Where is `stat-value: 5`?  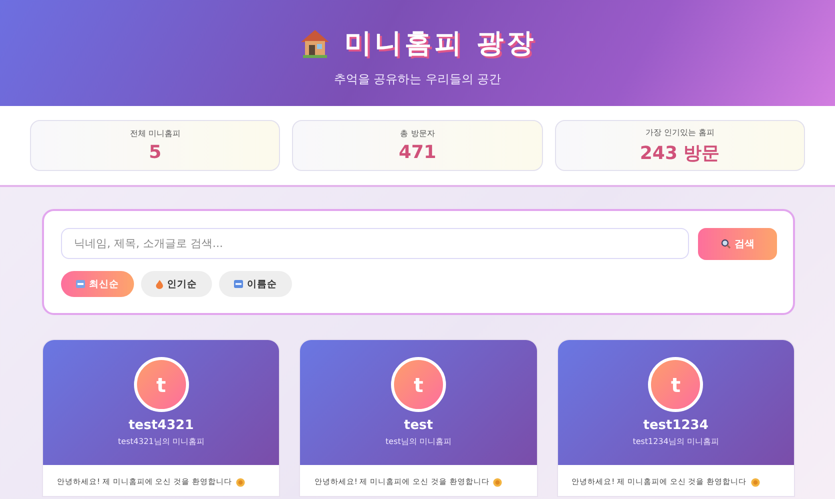
stat-value: 5 is located at coordinates (155, 152).